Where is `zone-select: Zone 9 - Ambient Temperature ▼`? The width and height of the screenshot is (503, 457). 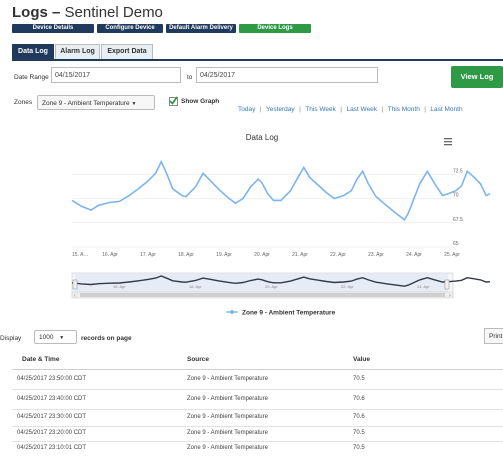
zone-select: Zone 9 - Ambient Temperature ▼ is located at coordinates (96, 102).